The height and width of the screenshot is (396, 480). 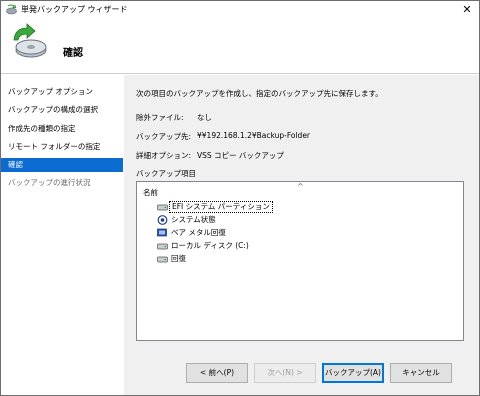 What do you see at coordinates (164, 136) in the screenshot?
I see `destination-label: バックアップ先:` at bounding box center [164, 136].